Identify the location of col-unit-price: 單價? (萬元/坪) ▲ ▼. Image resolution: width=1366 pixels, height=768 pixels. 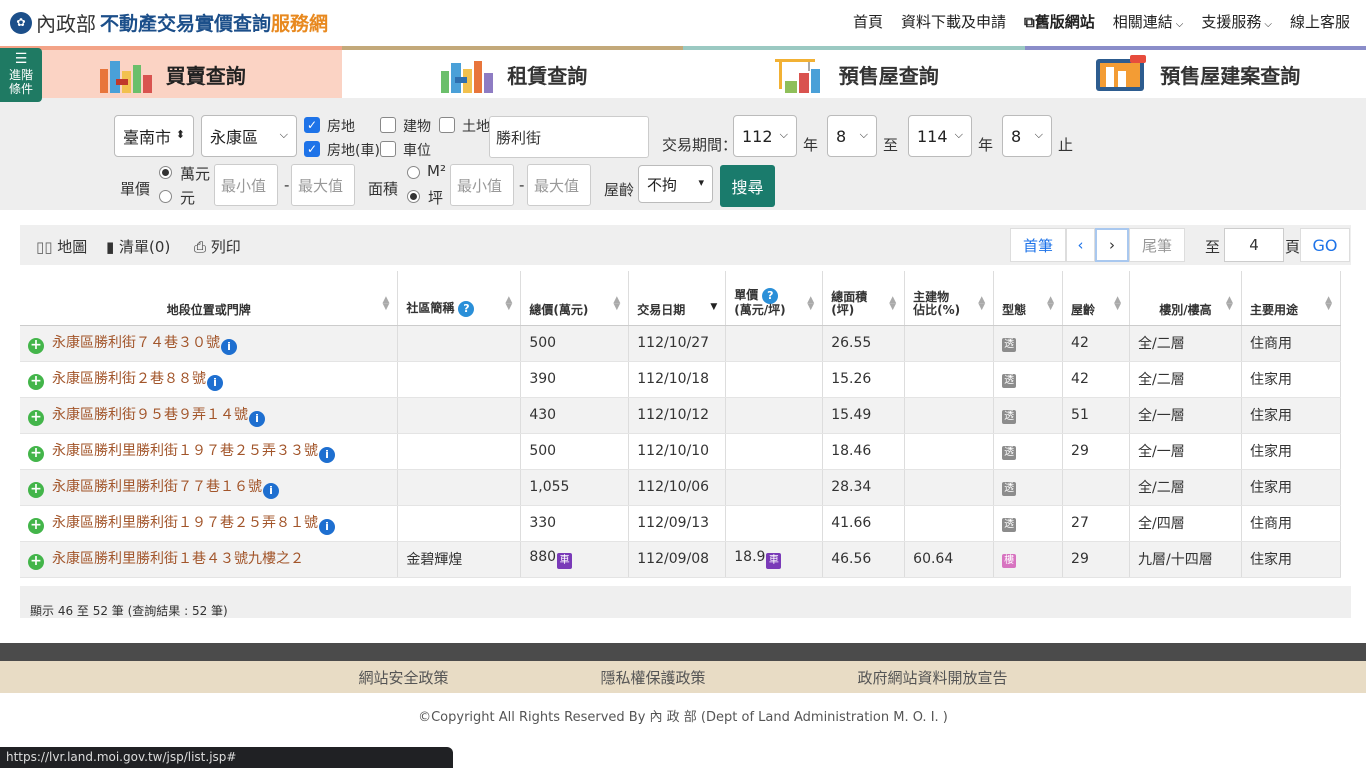
(774, 298).